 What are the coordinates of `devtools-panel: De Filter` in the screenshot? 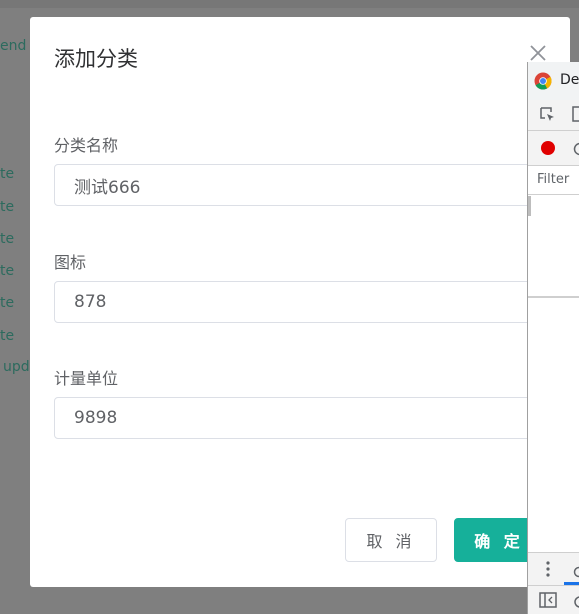 It's located at (553, 338).